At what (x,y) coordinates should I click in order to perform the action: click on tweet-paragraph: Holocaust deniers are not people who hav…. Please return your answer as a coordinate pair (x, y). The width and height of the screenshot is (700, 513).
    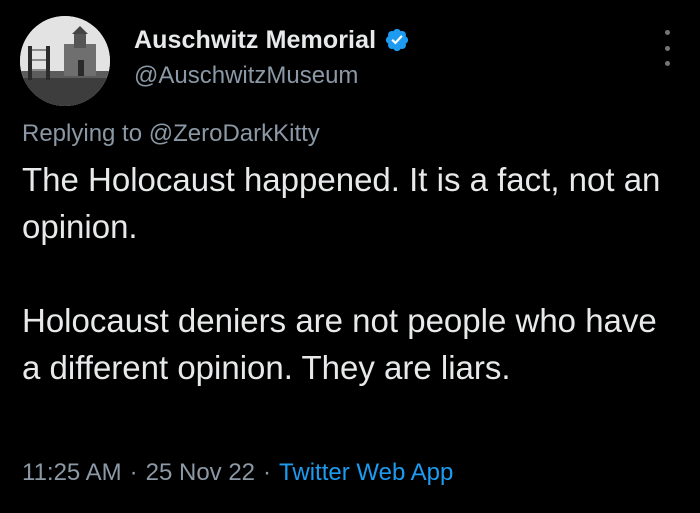
    Looking at the image, I should click on (339, 344).